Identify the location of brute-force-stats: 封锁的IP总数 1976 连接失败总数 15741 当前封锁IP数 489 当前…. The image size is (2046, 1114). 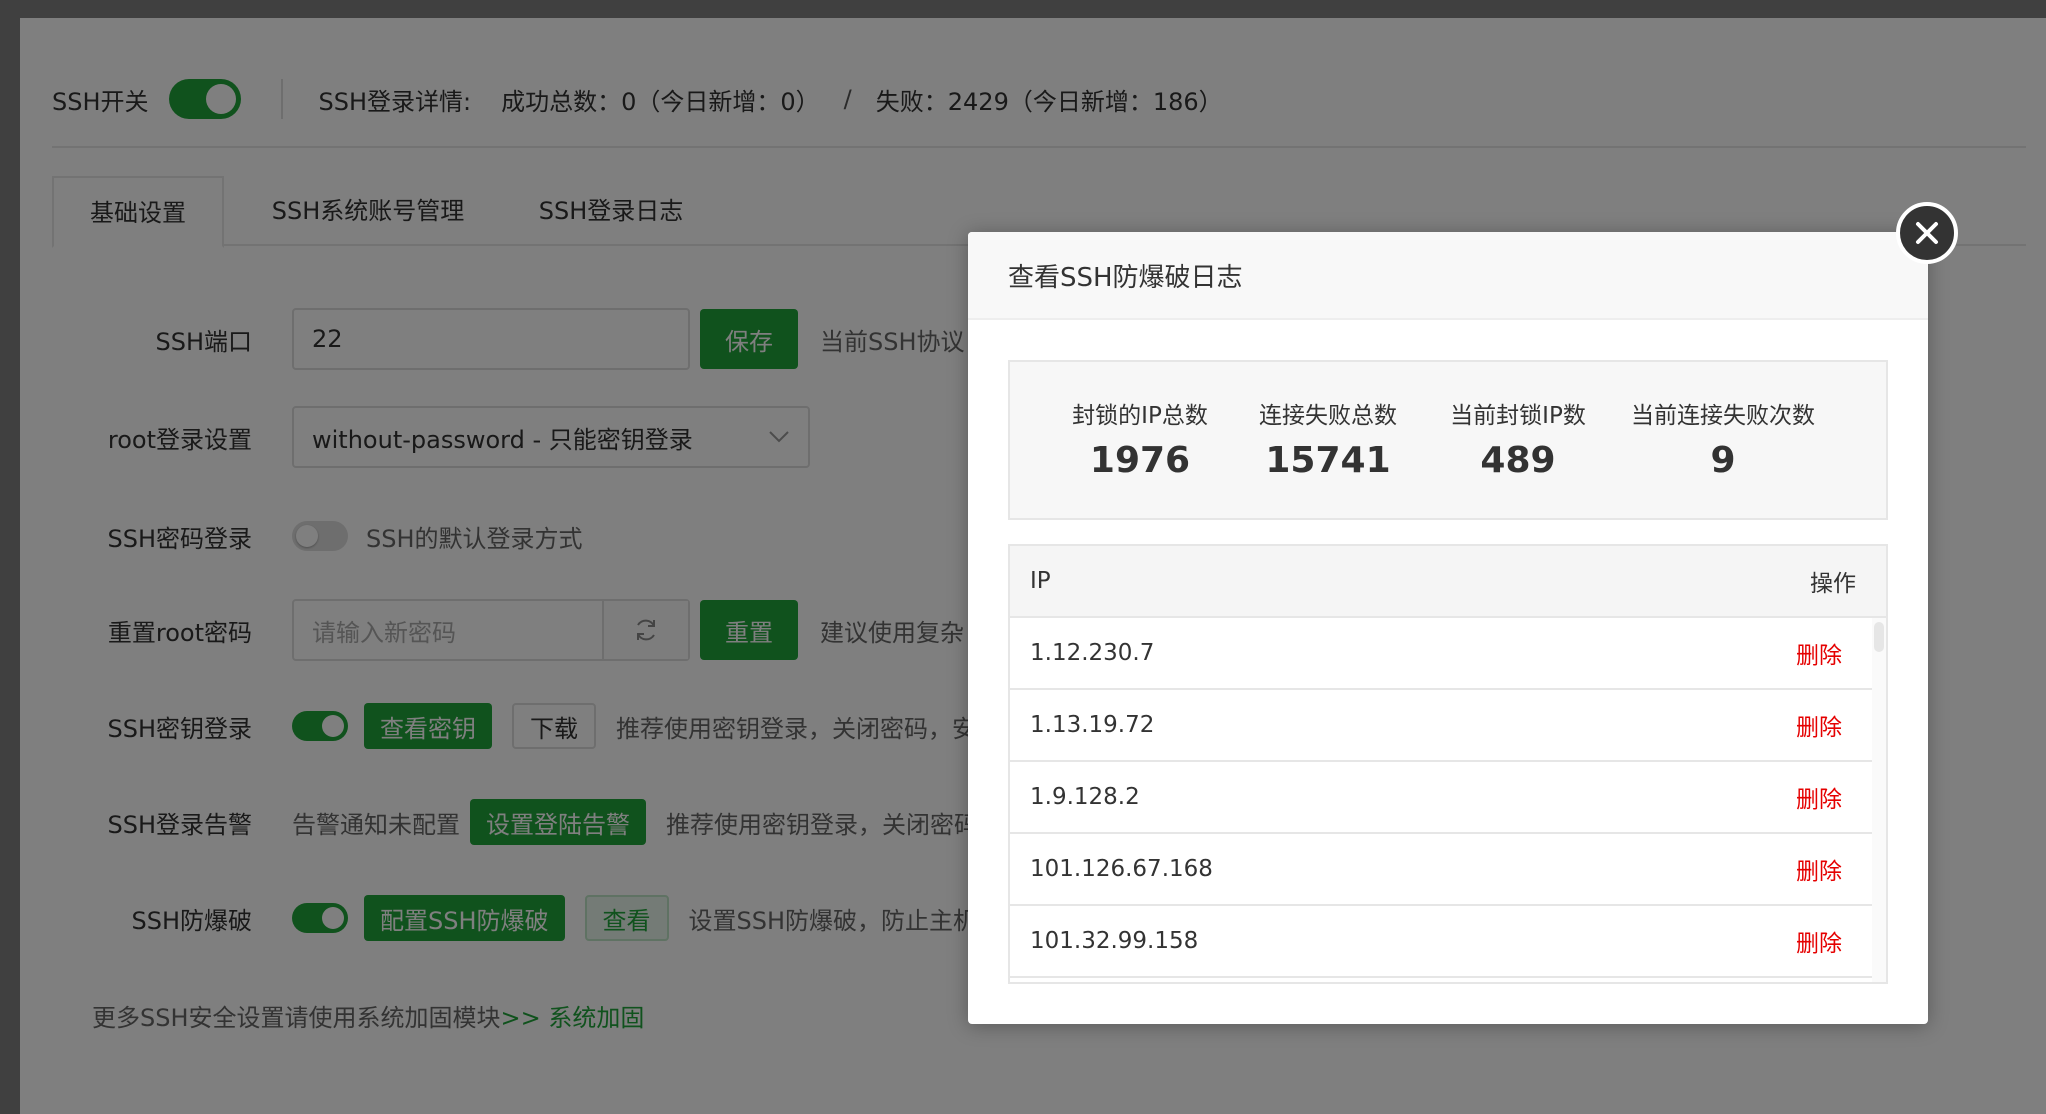
(1448, 440).